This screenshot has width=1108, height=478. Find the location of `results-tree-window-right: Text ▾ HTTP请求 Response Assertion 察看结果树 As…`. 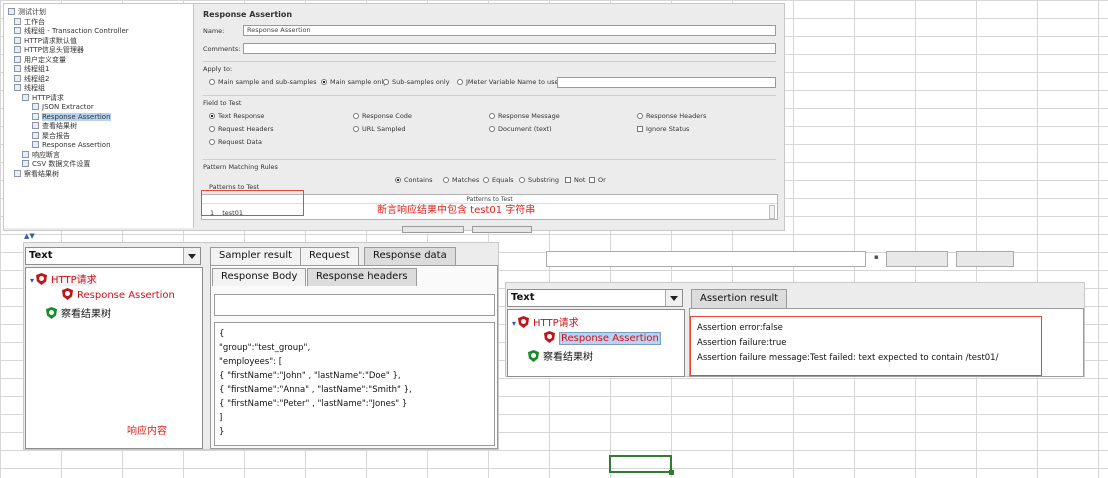

results-tree-window-right: Text ▾ HTTP请求 Response Assertion 察看结果树 As… is located at coordinates (795, 329).